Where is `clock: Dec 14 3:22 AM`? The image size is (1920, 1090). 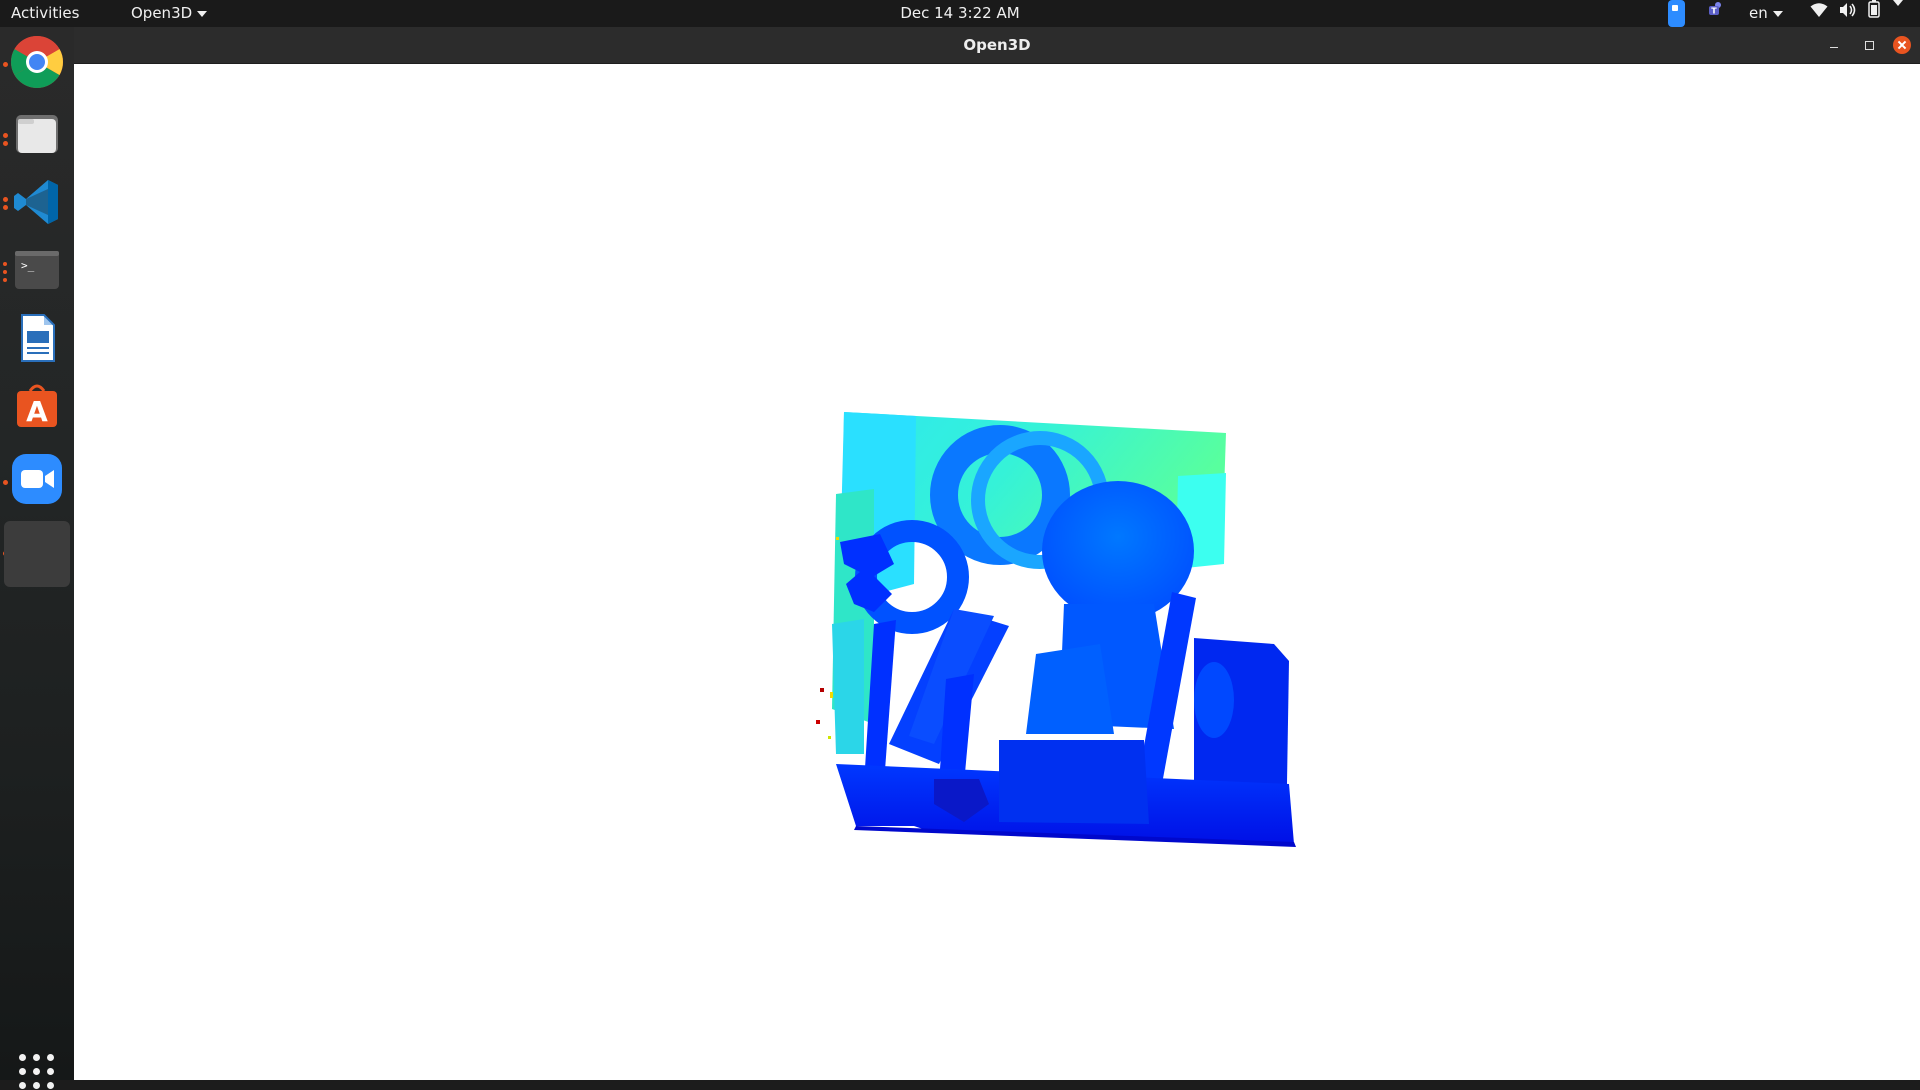
clock: Dec 14 3:22 AM is located at coordinates (959, 13).